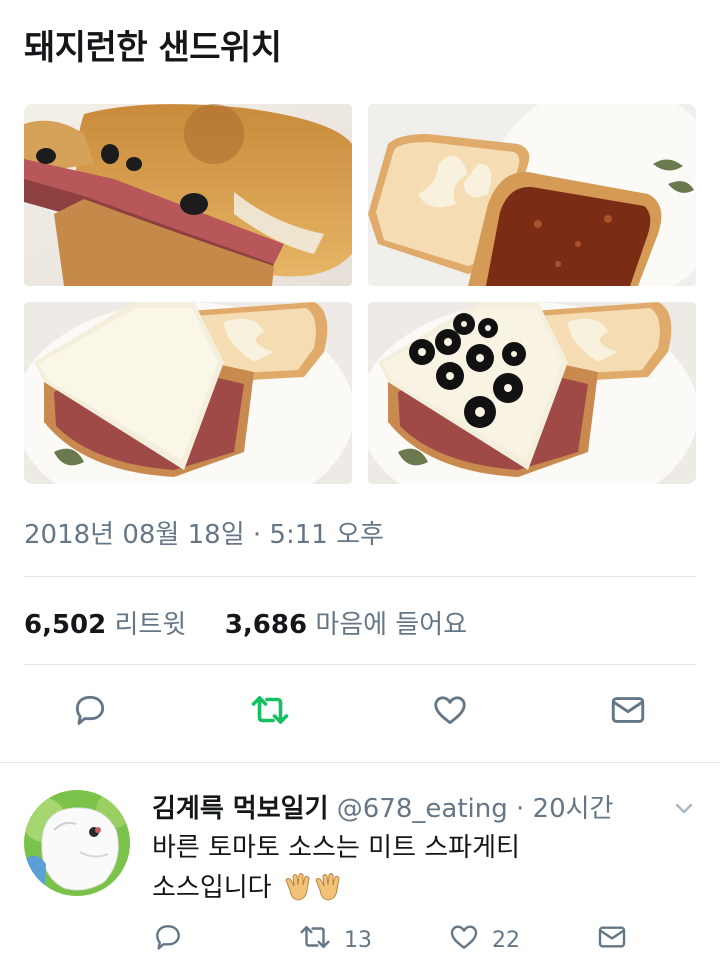 Image resolution: width=720 pixels, height=975 pixels. I want to click on waving-hands-emoji, so click(315, 893).